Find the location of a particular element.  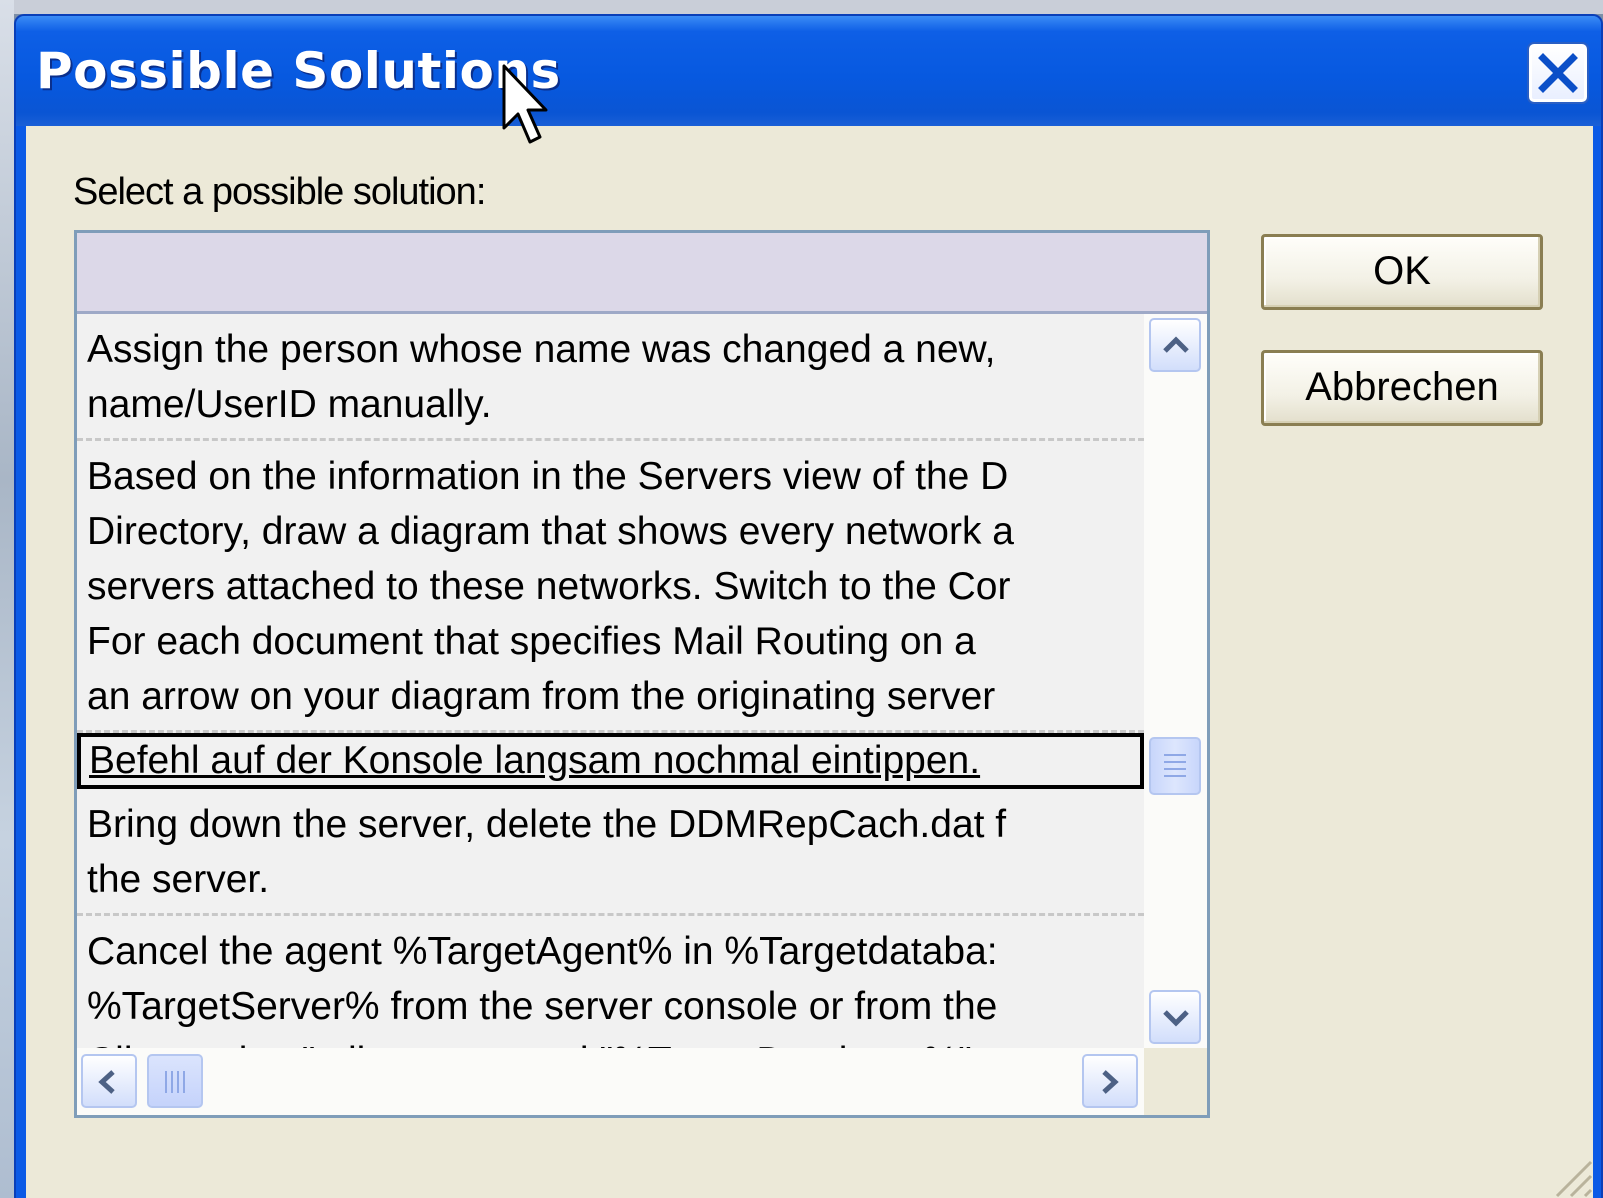

scrollbar-corner is located at coordinates (1175, 1081).